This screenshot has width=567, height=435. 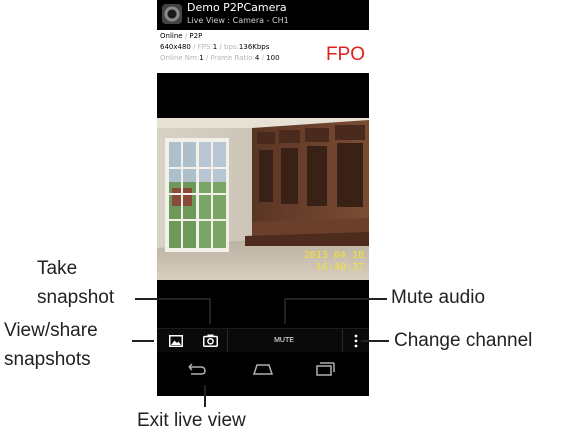 I want to click on live-view-toolbar: MUTE, so click(x=263, y=340).